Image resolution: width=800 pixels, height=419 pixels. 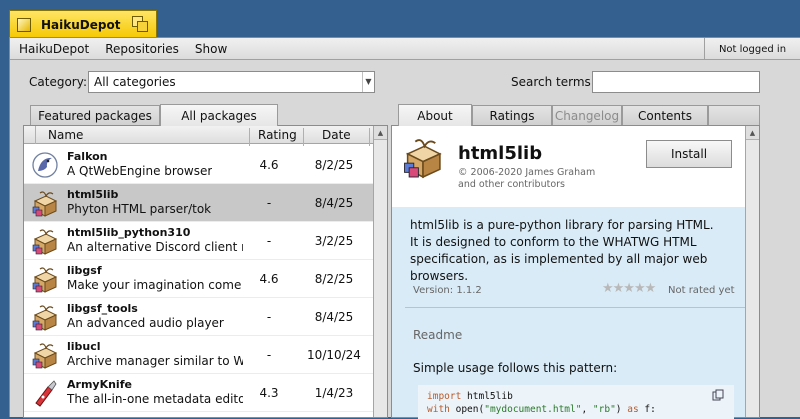 I want to click on window-tab: HaikuDepot, so click(x=83, y=24).